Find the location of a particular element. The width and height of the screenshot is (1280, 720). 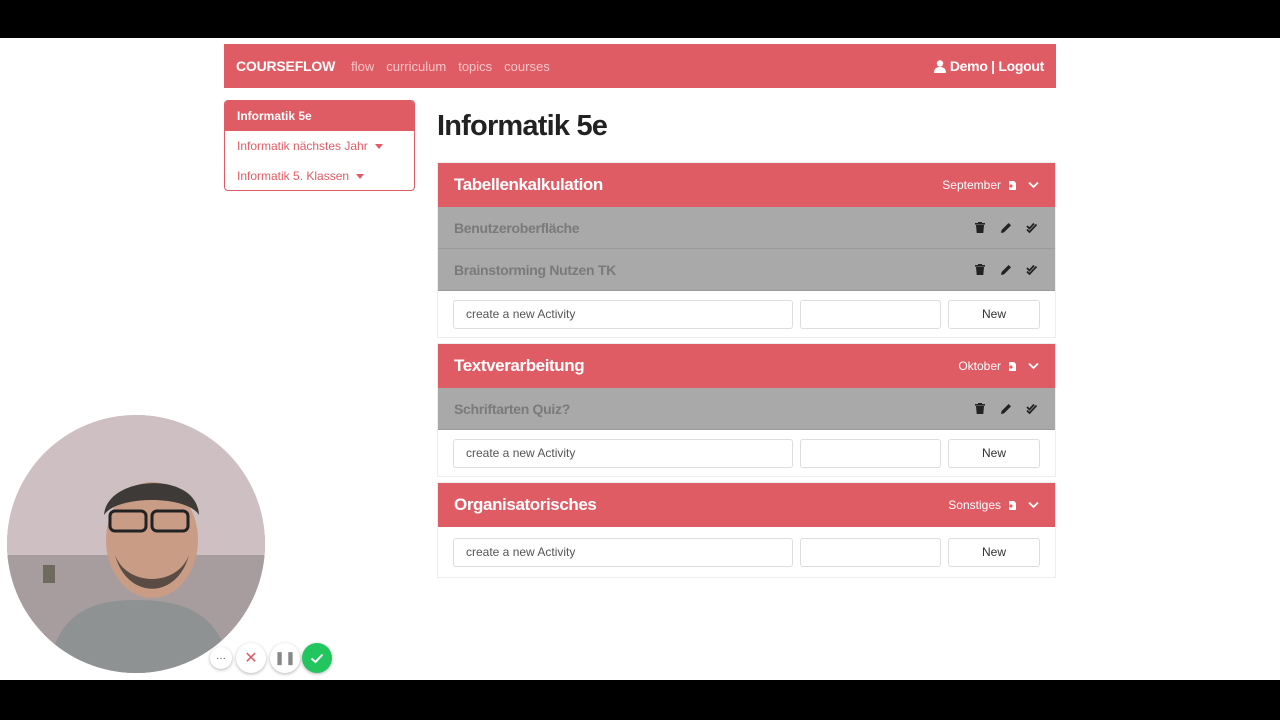

activity-row: Schriftarten Quiz? is located at coordinates (746, 409).